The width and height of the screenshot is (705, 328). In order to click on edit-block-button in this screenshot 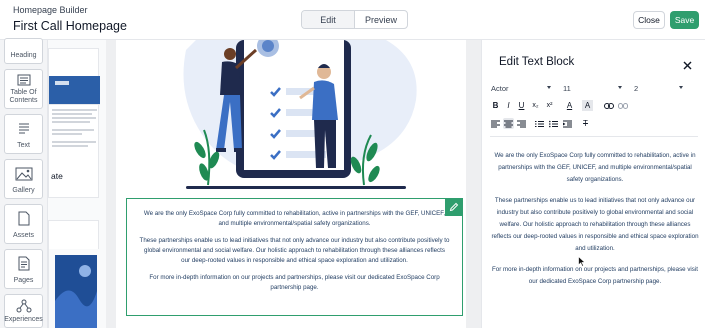, I will do `click(454, 207)`.